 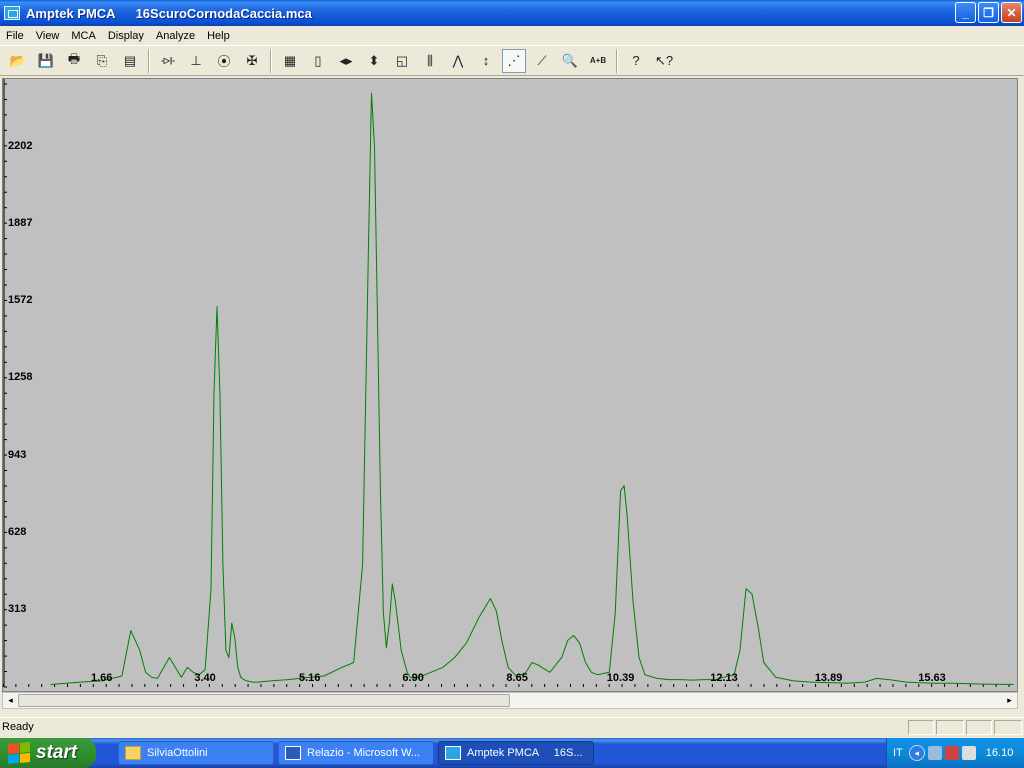 I want to click on properties-icon: ▤, so click(x=130, y=61).